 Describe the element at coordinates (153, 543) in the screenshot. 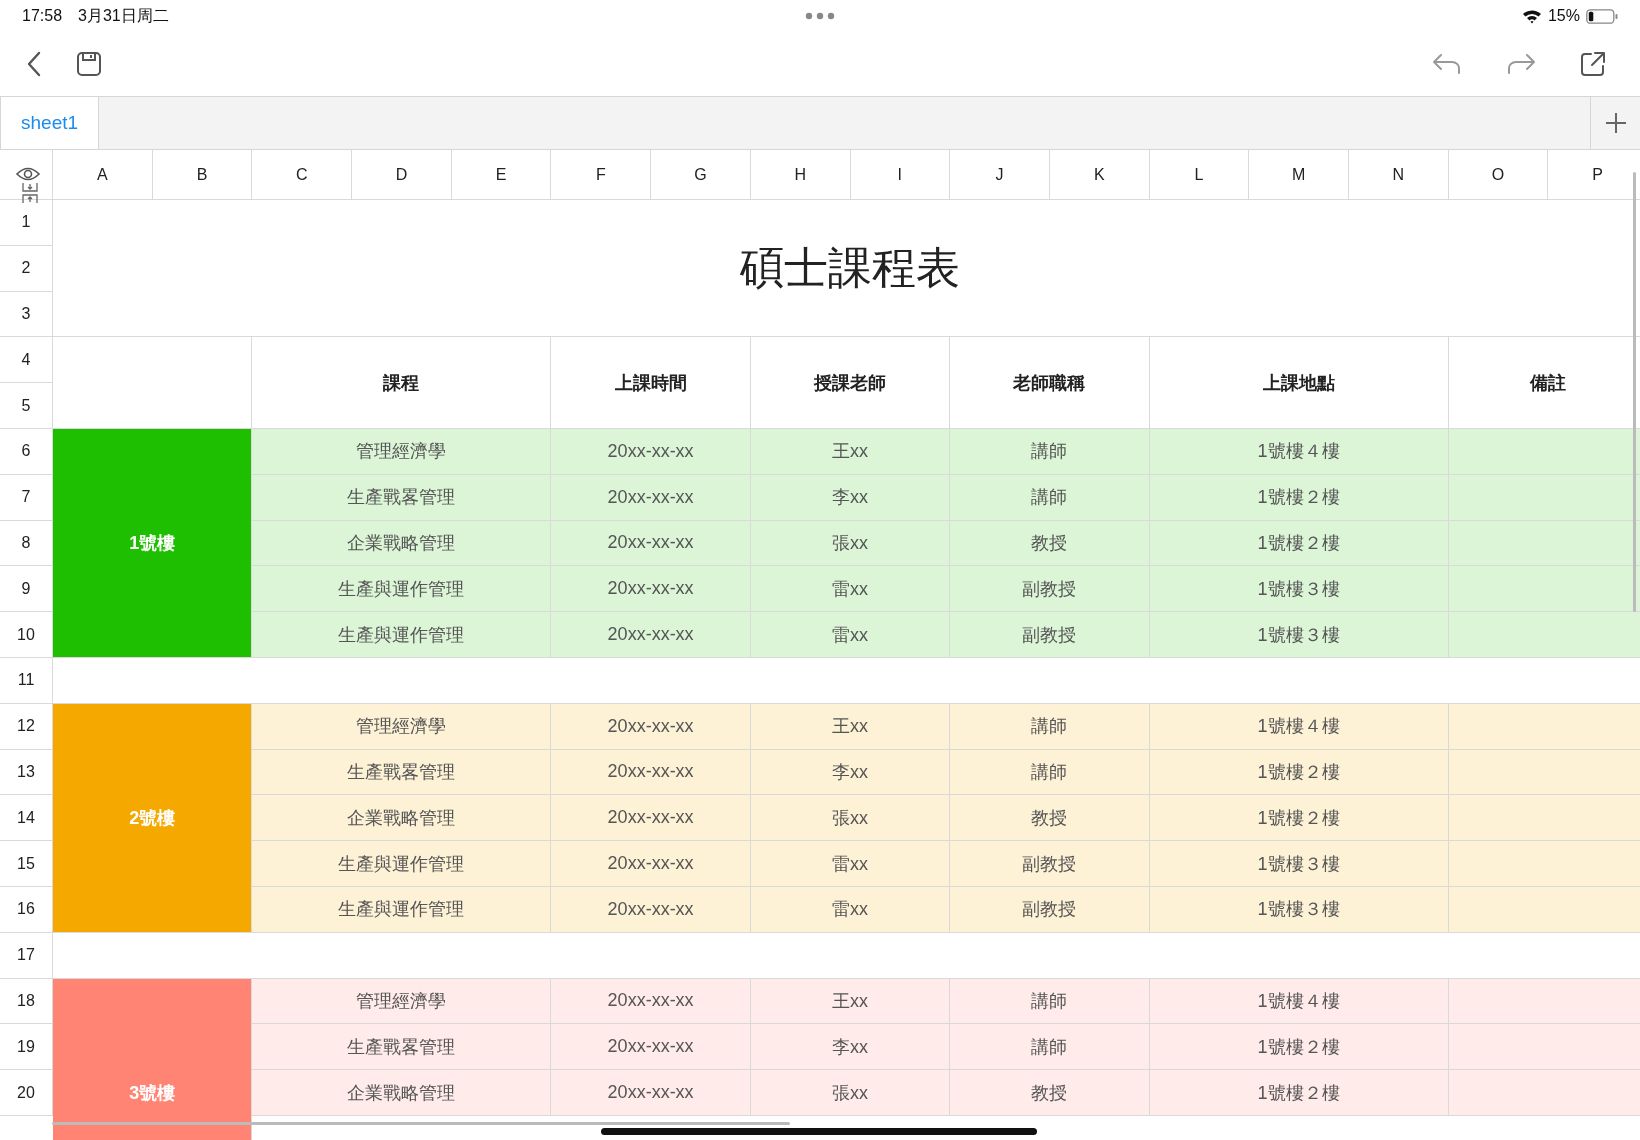

I see `building-label: 1號樓` at that location.